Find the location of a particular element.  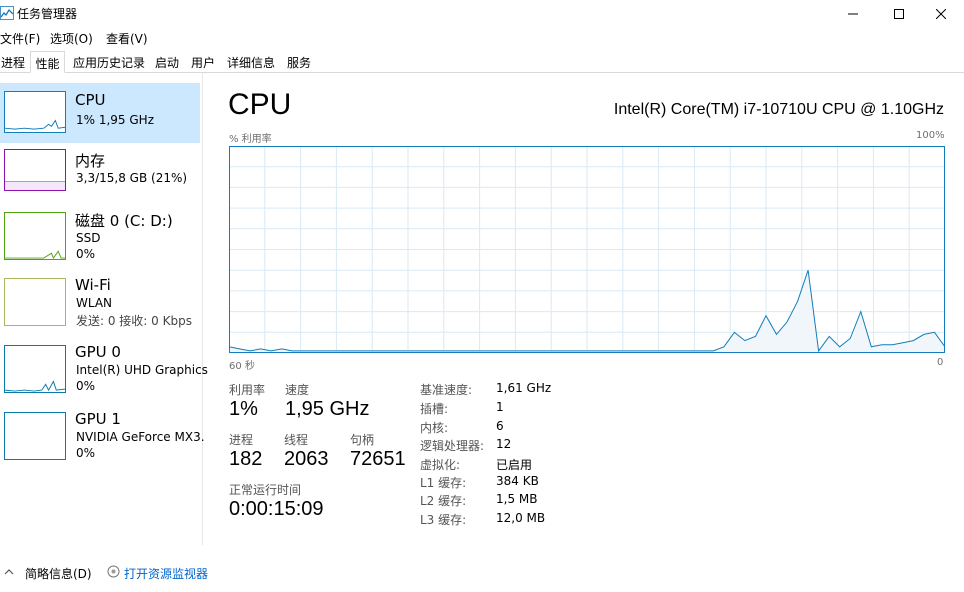

uptime-value: 0:00:15:09 is located at coordinates (276, 509).